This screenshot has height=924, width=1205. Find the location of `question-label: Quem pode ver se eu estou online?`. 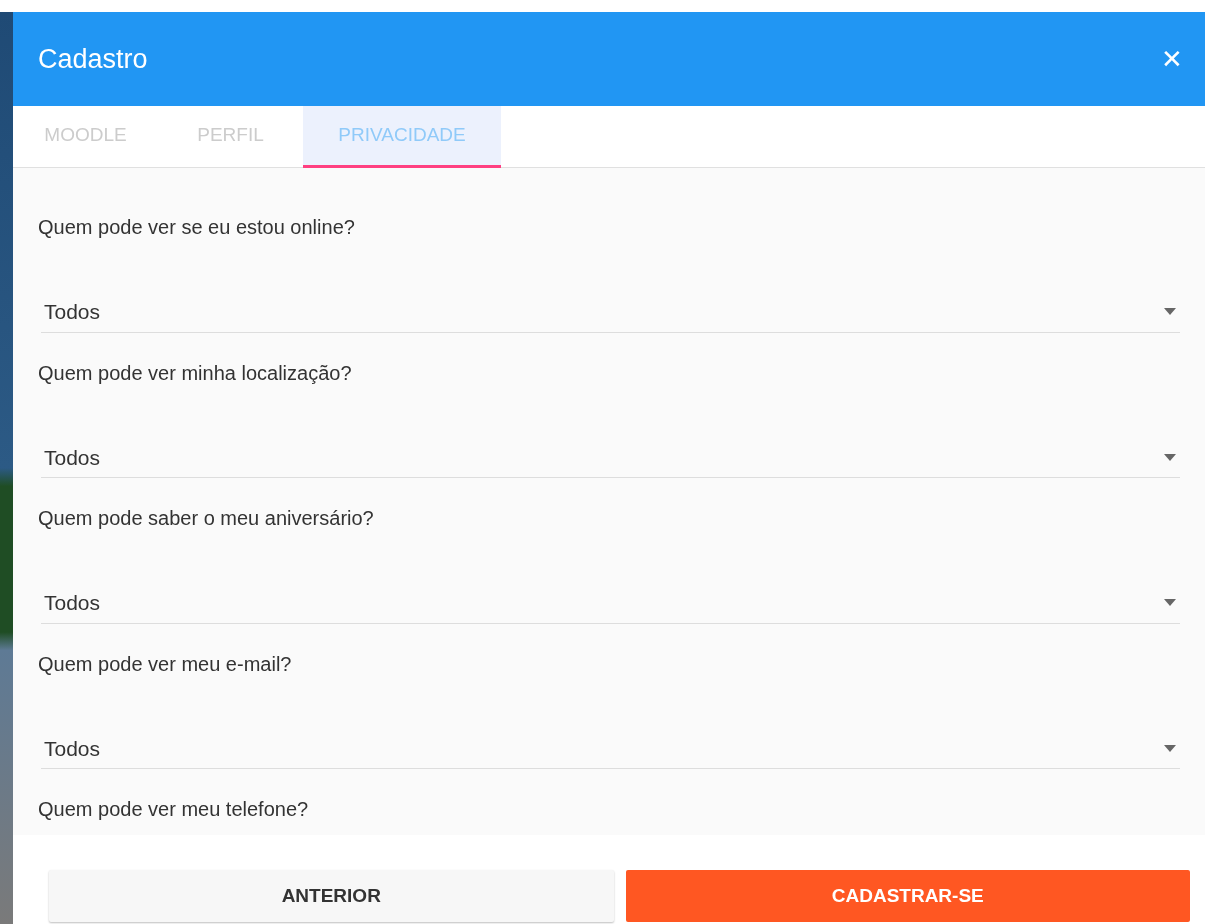

question-label: Quem pode ver se eu estou online? is located at coordinates (197, 227).